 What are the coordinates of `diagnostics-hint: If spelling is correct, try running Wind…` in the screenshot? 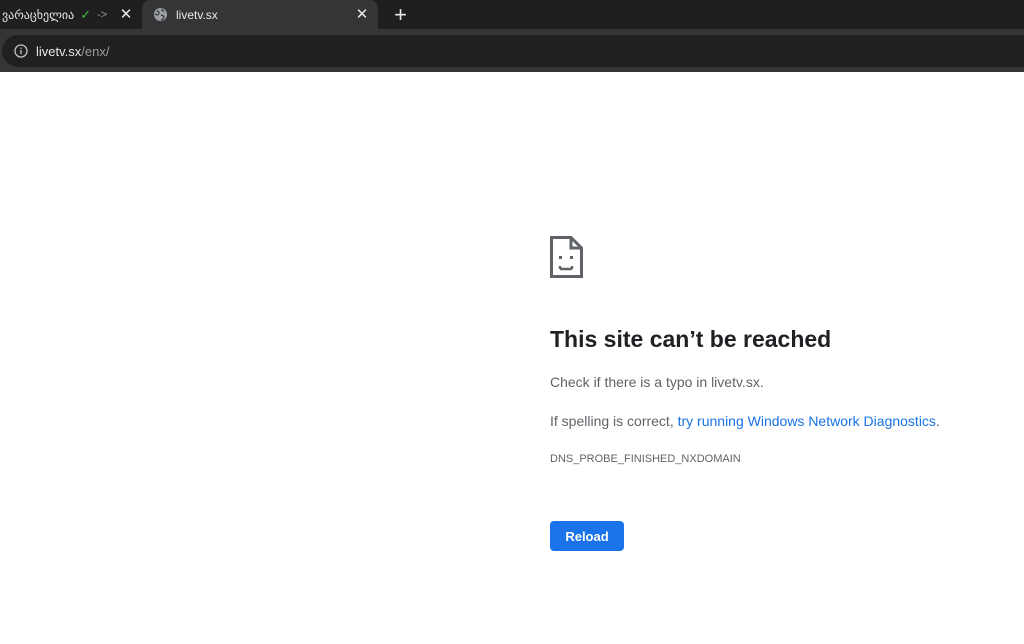 It's located at (745, 421).